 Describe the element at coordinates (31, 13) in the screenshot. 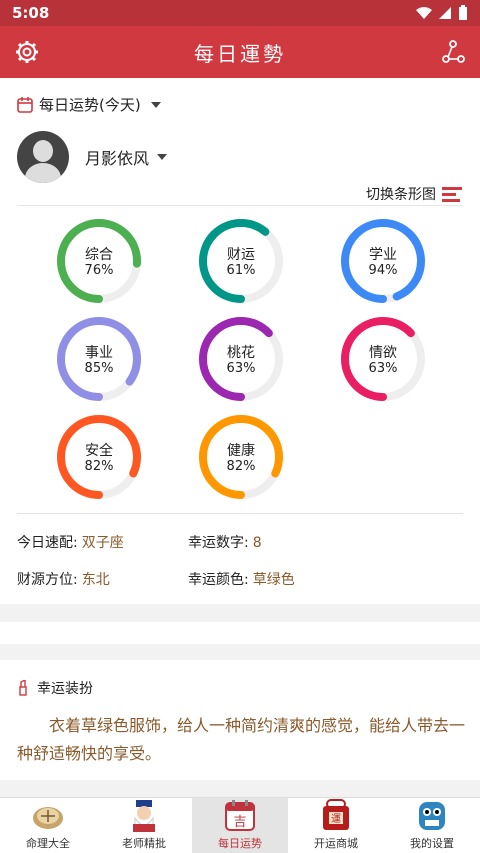

I see `status-time: 5:08` at that location.